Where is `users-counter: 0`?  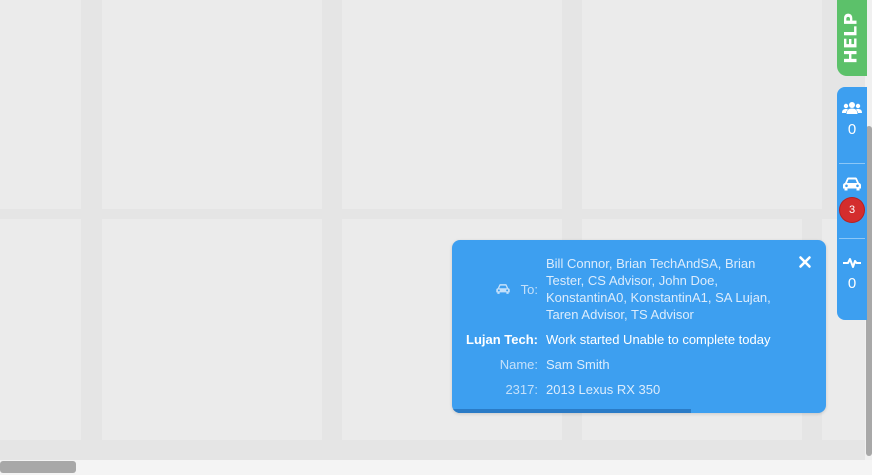 users-counter: 0 is located at coordinates (852, 119).